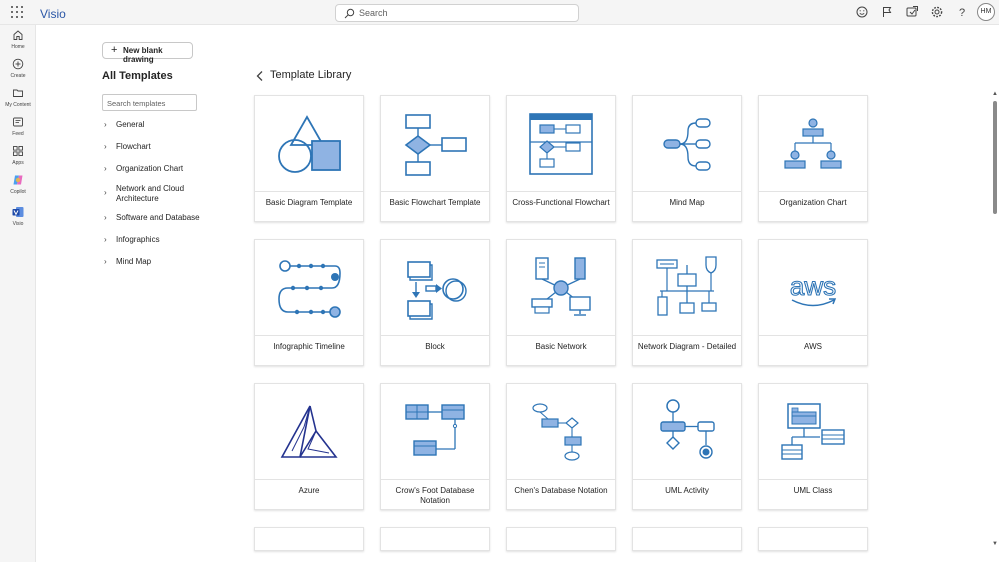 This screenshot has width=999, height=562. Describe the element at coordinates (18, 76) in the screenshot. I see `rail-label: Create` at that location.